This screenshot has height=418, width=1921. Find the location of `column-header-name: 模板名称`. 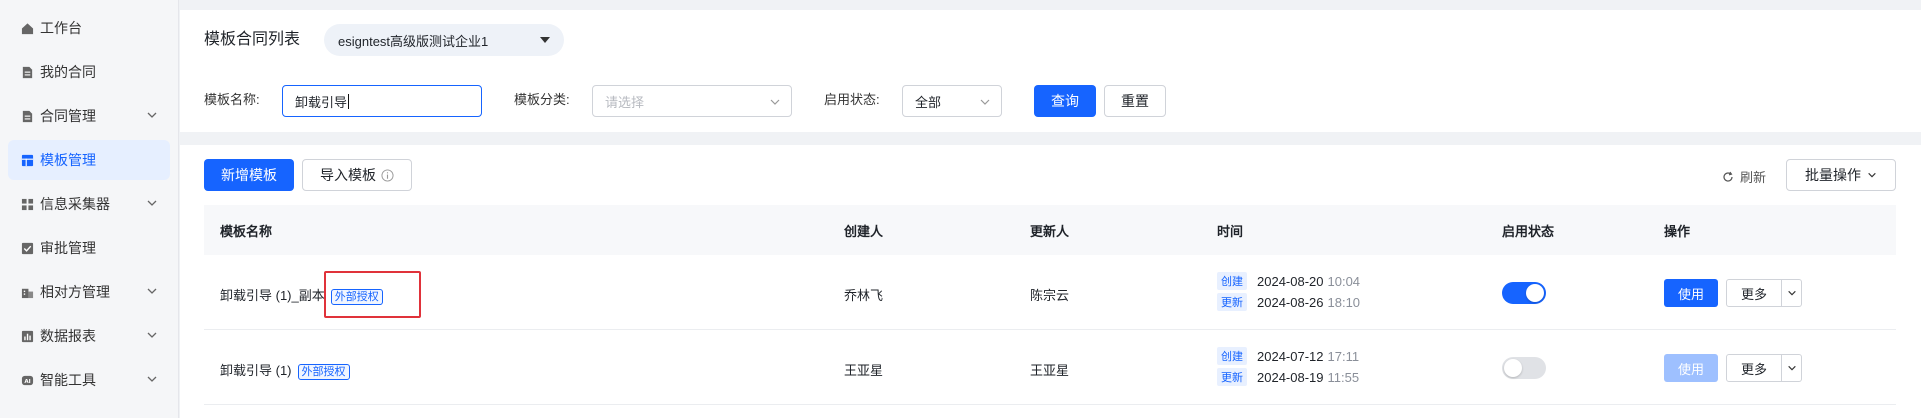

column-header-name: 模板名称 is located at coordinates (246, 231).